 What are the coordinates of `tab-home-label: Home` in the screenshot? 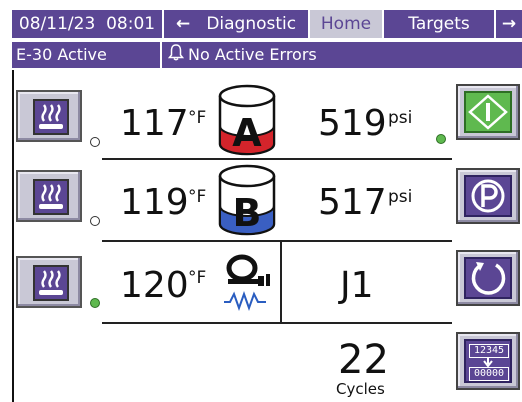 It's located at (346, 24).